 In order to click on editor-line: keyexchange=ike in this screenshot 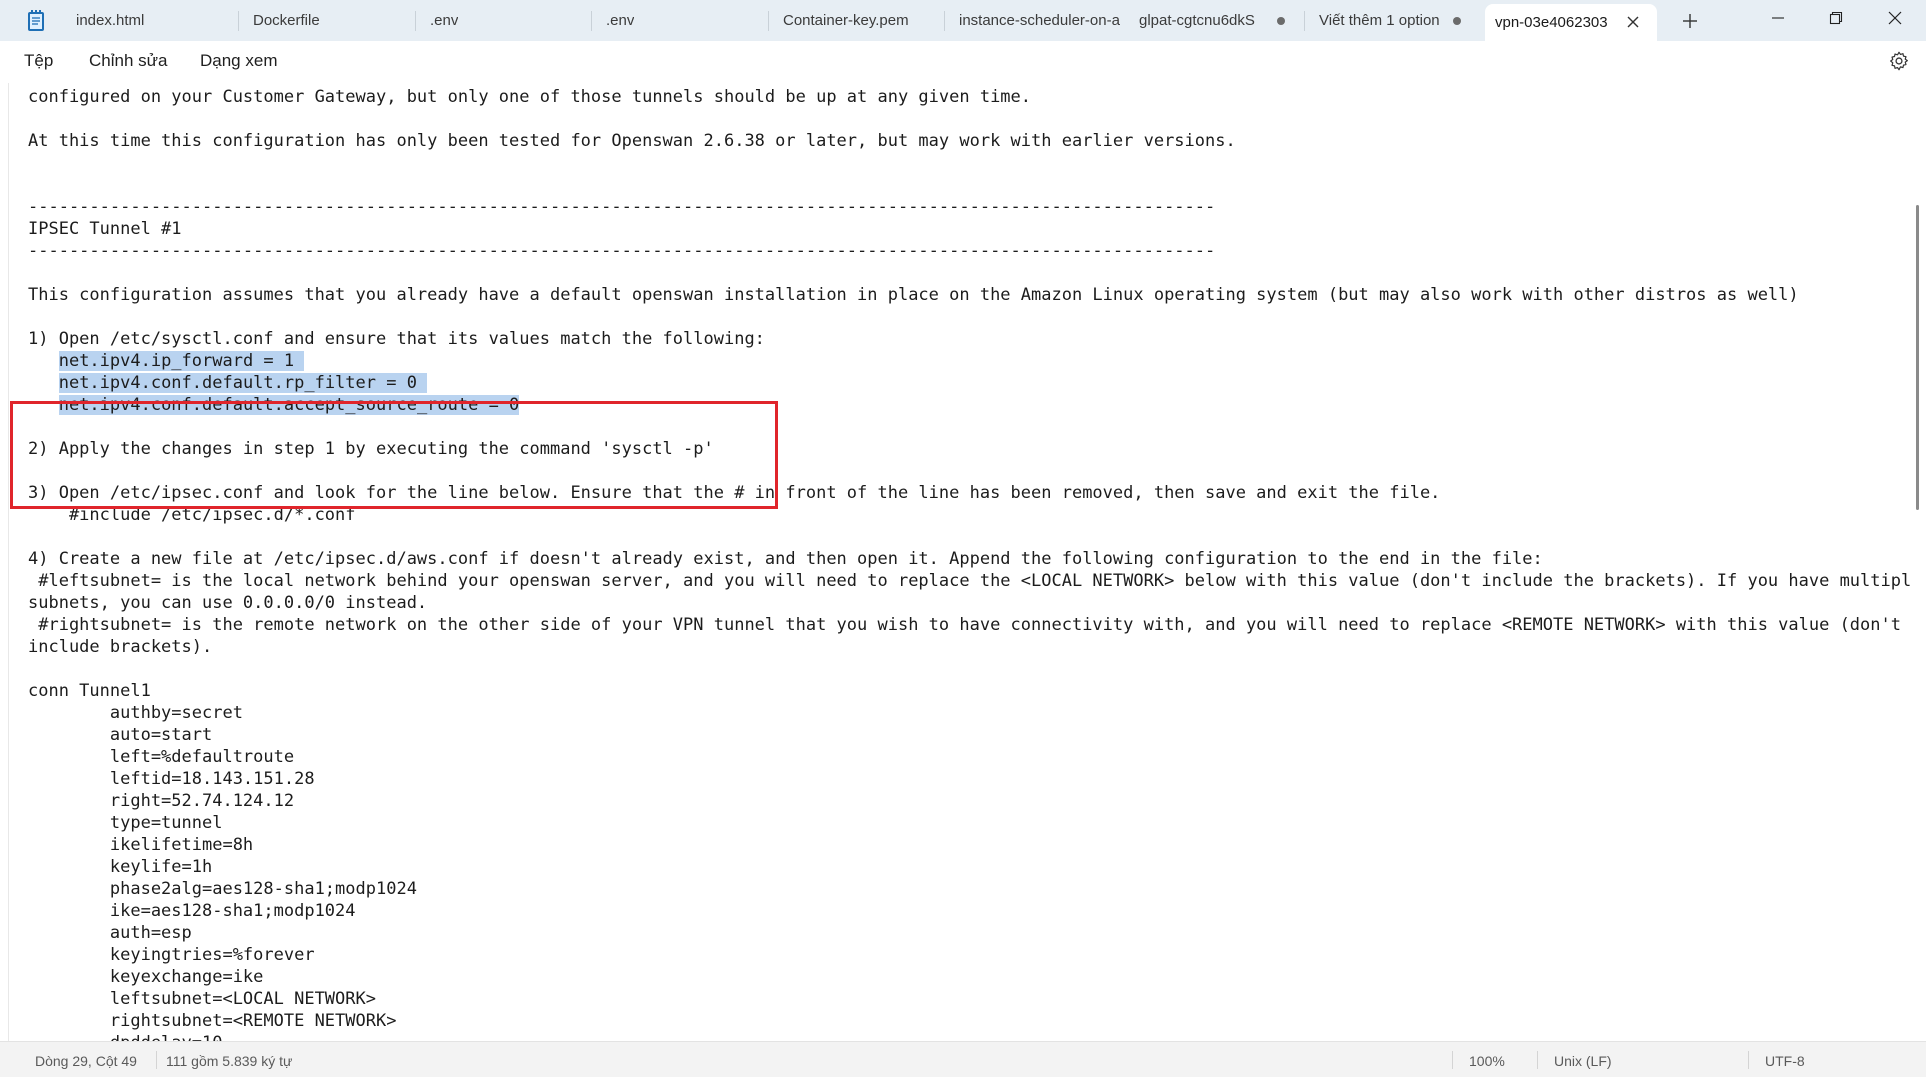, I will do `click(146, 977)`.